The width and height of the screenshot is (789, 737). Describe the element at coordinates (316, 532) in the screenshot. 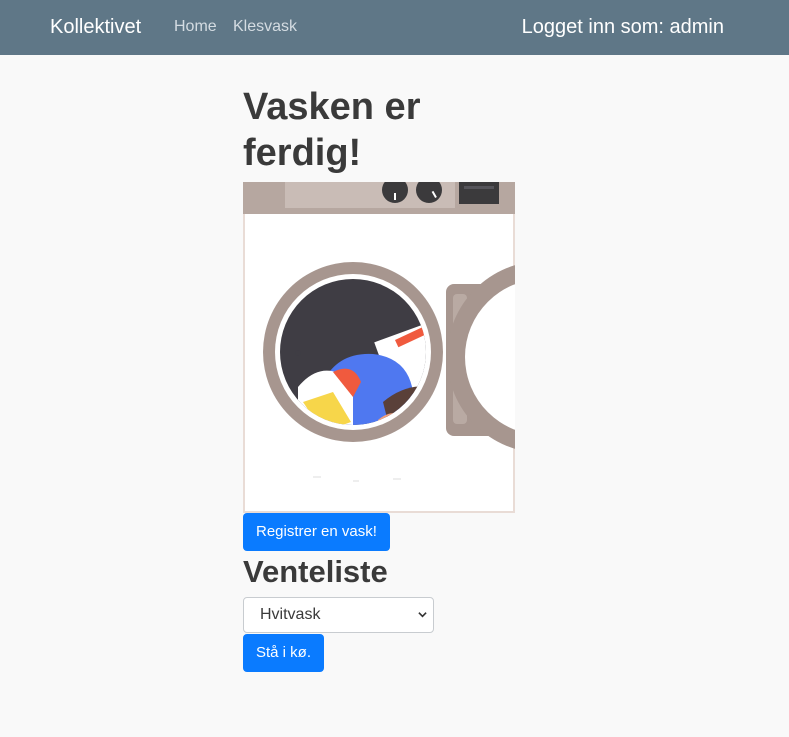

I see `register-wash-button: Registrer en vask!` at that location.